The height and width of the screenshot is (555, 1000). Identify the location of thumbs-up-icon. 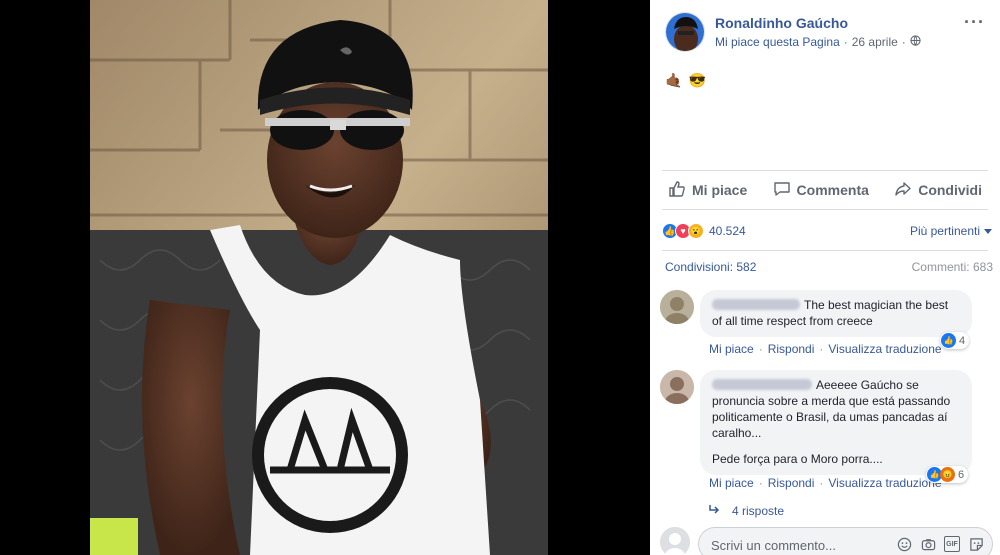
(677, 190).